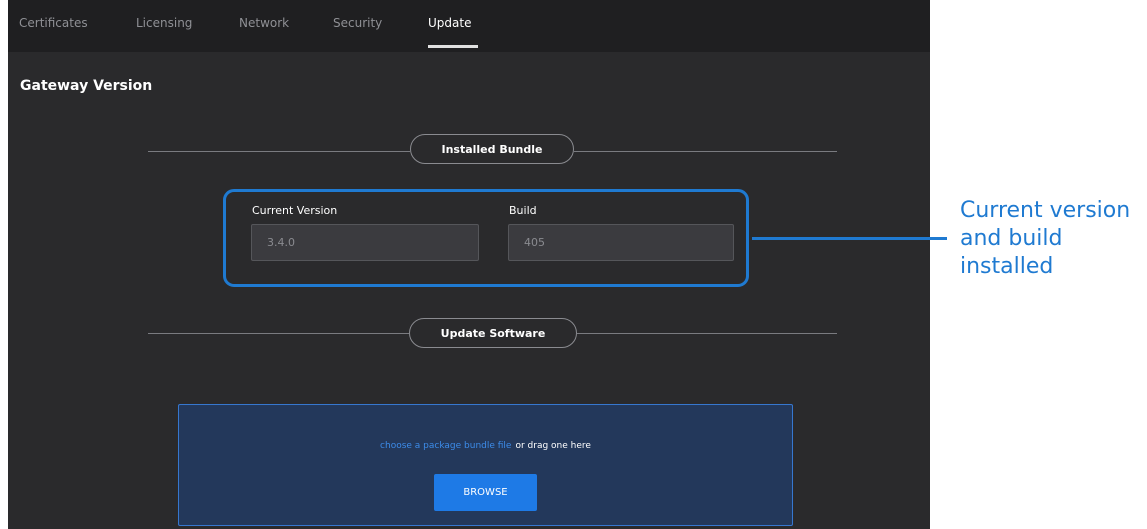 This screenshot has width=1147, height=529. What do you see at coordinates (53, 23) in the screenshot?
I see `tab-certificates: Certificates` at bounding box center [53, 23].